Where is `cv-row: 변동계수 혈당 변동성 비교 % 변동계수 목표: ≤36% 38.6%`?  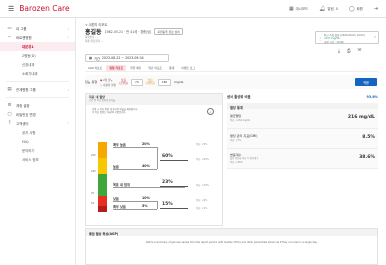 cv-row: 변동계수 혈당 변동성 비교 % 변동계수 목표: ≤36% 38.6% is located at coordinates (302, 159).